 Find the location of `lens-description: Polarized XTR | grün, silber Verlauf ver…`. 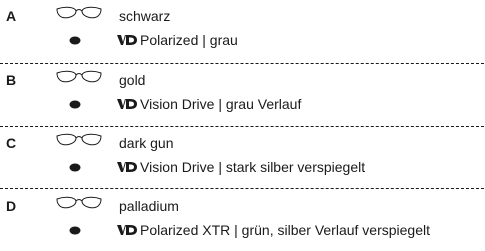

lens-description: Polarized XTR | grün, silber Verlauf ver… is located at coordinates (285, 230).